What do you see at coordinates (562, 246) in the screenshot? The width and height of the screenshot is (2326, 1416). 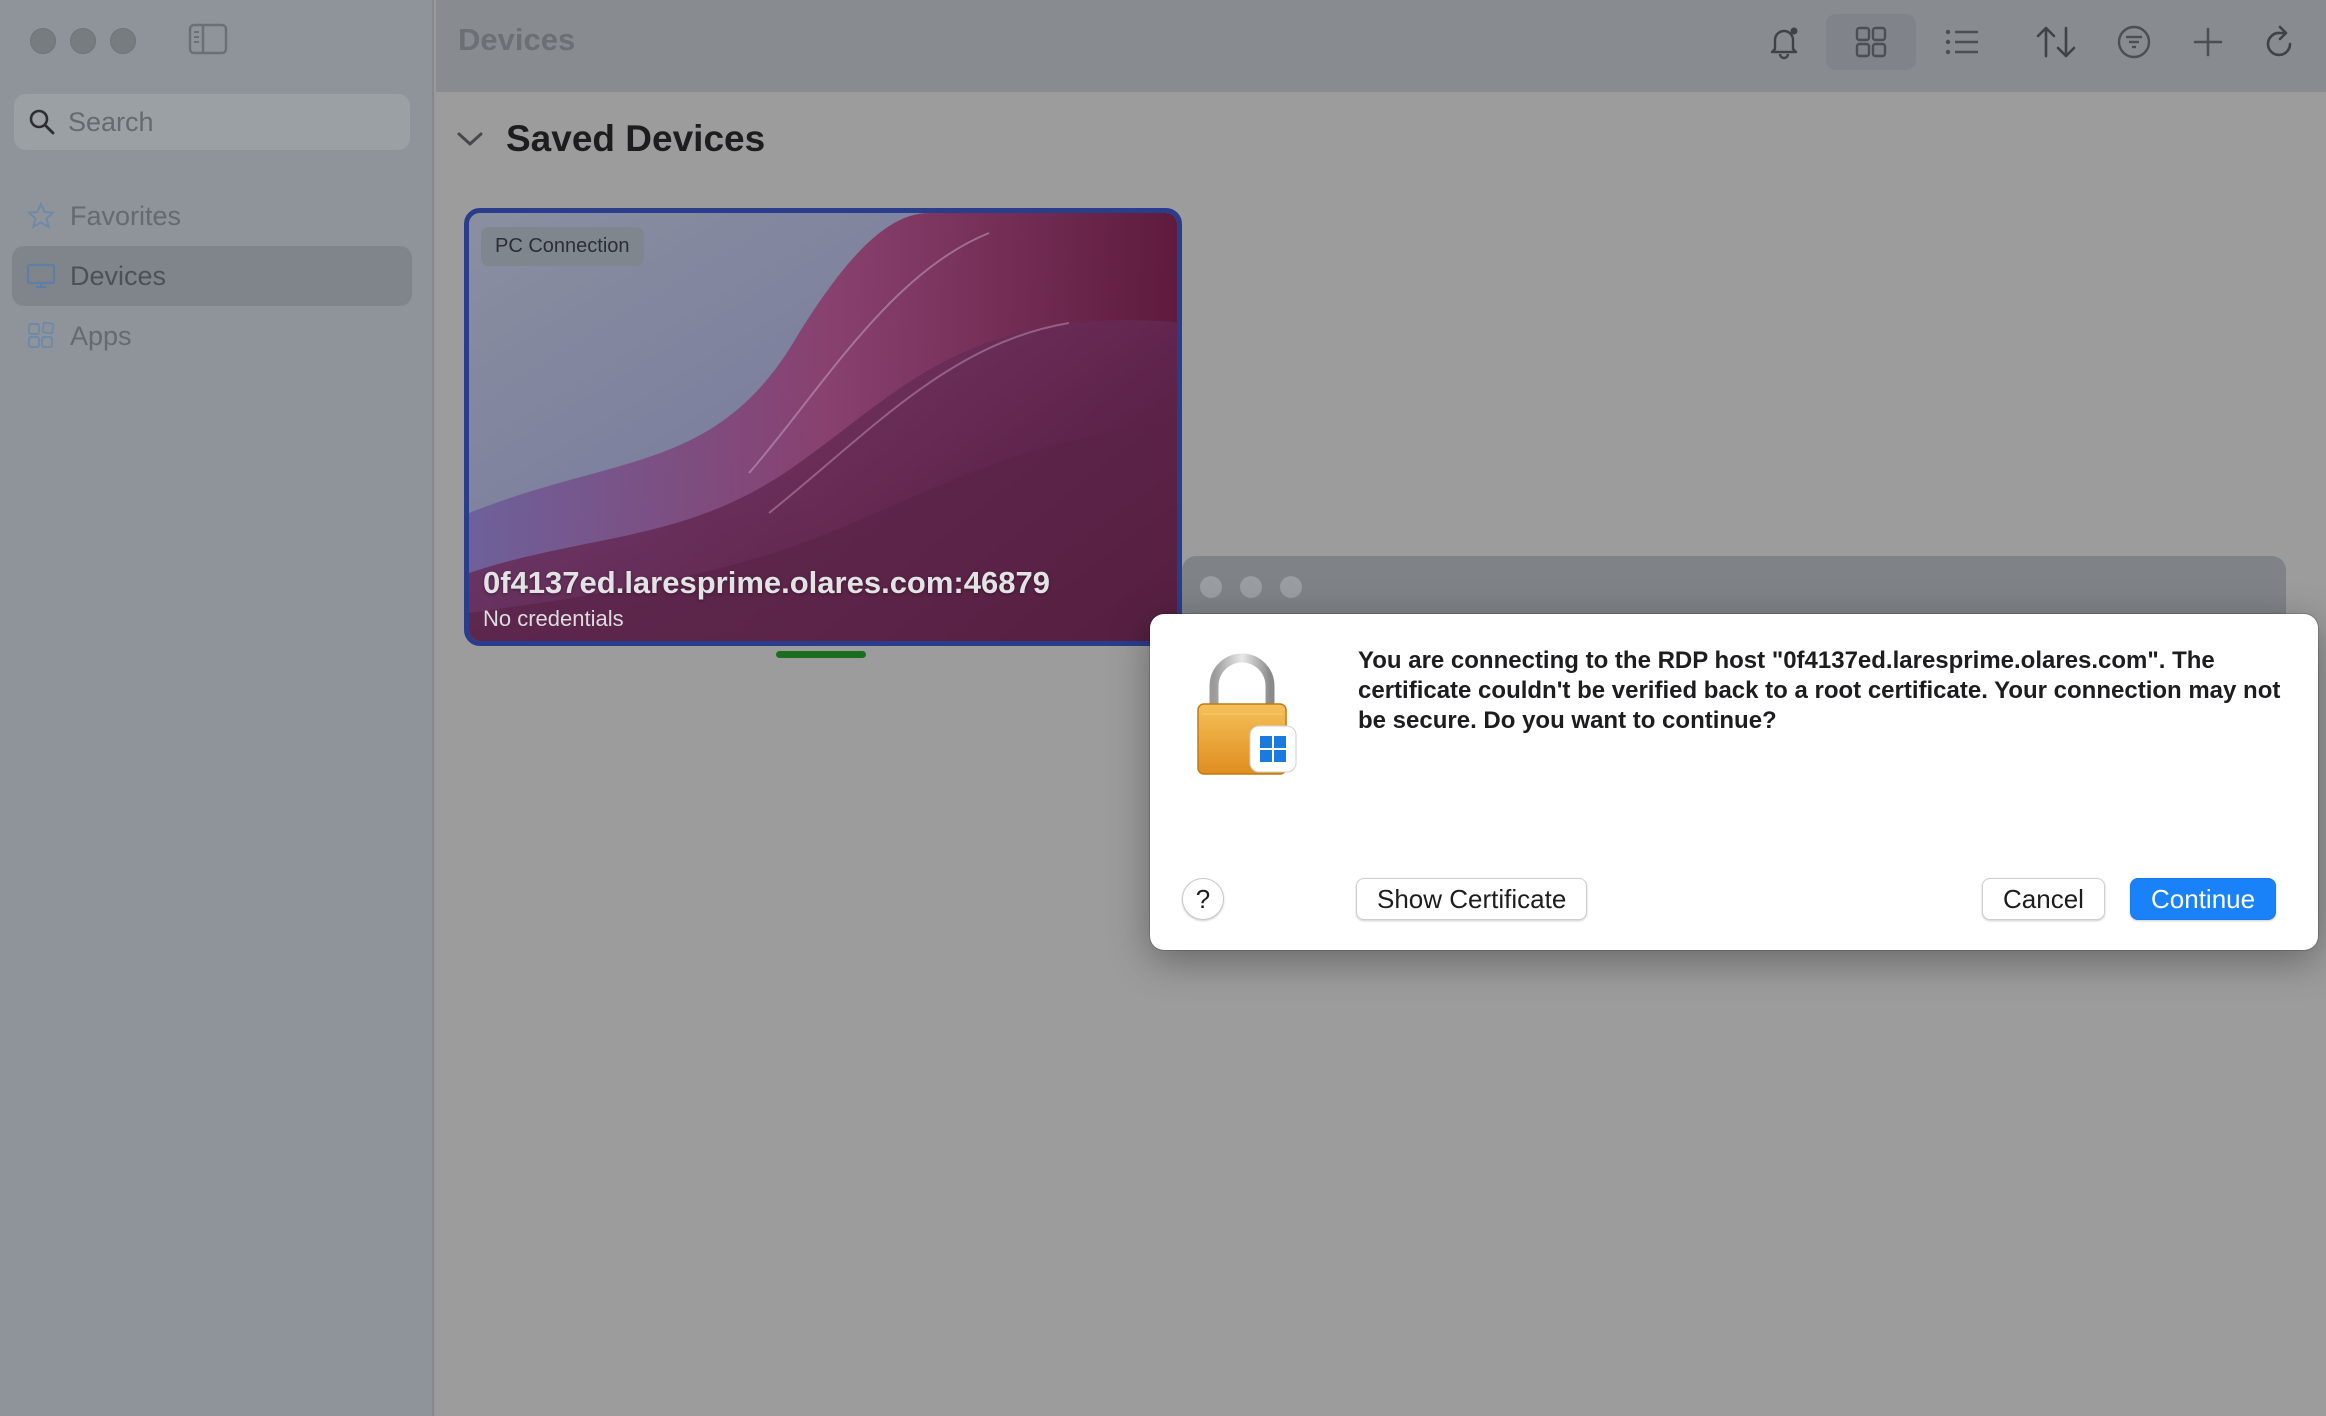 I see `connection-type-badge: PC Connection` at bounding box center [562, 246].